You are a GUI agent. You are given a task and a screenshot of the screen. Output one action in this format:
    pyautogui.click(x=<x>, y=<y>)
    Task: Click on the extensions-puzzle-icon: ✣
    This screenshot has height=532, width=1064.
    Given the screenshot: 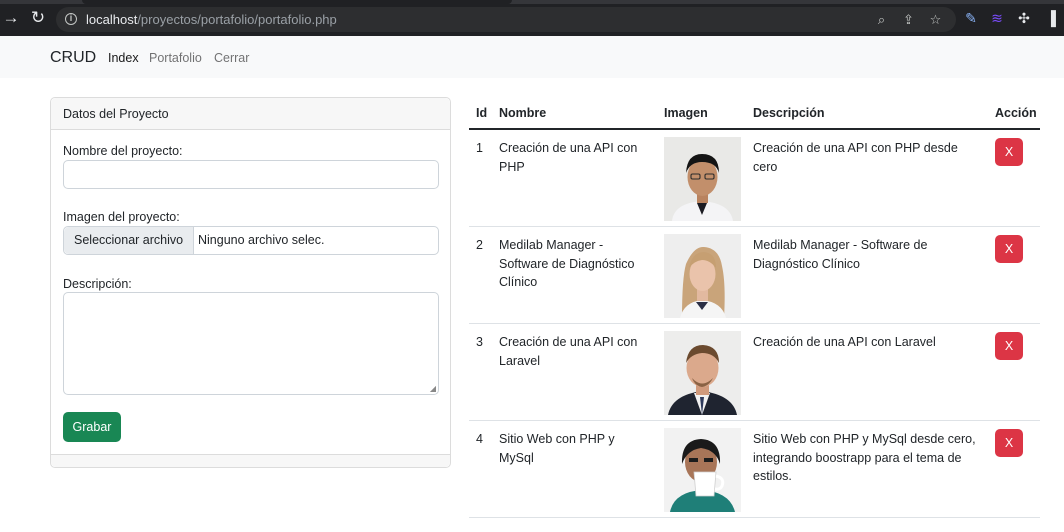 What is the action you would take?
    pyautogui.click(x=1024, y=18)
    